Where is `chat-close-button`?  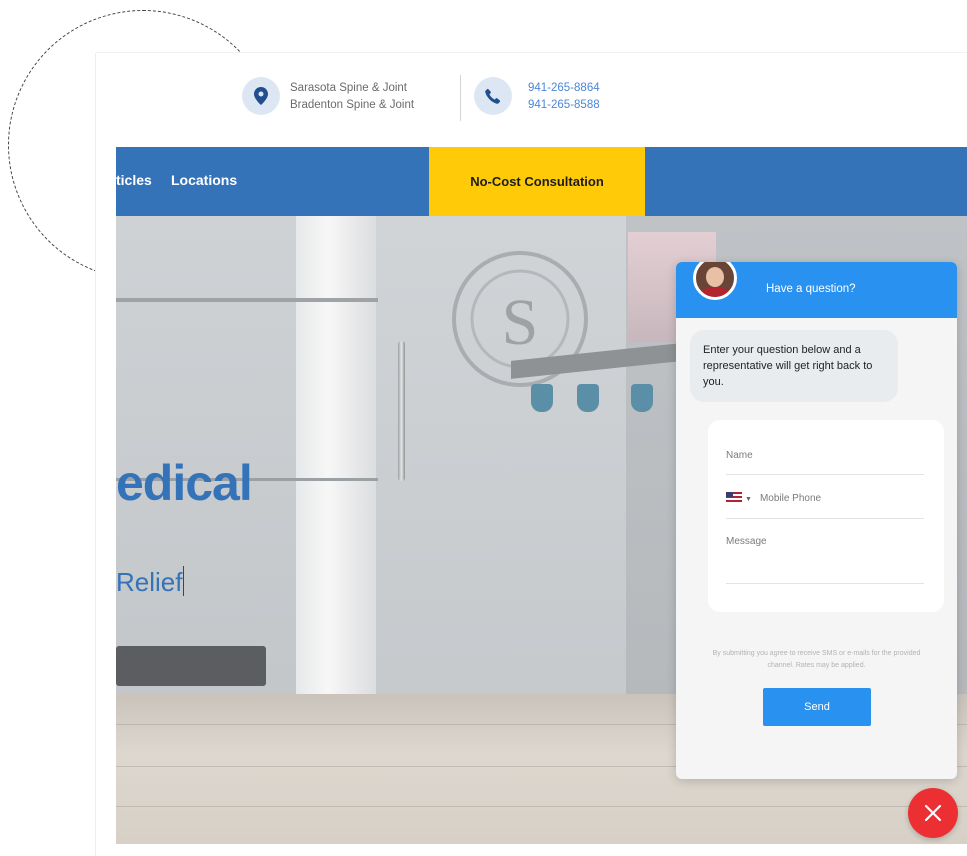 chat-close-button is located at coordinates (933, 813).